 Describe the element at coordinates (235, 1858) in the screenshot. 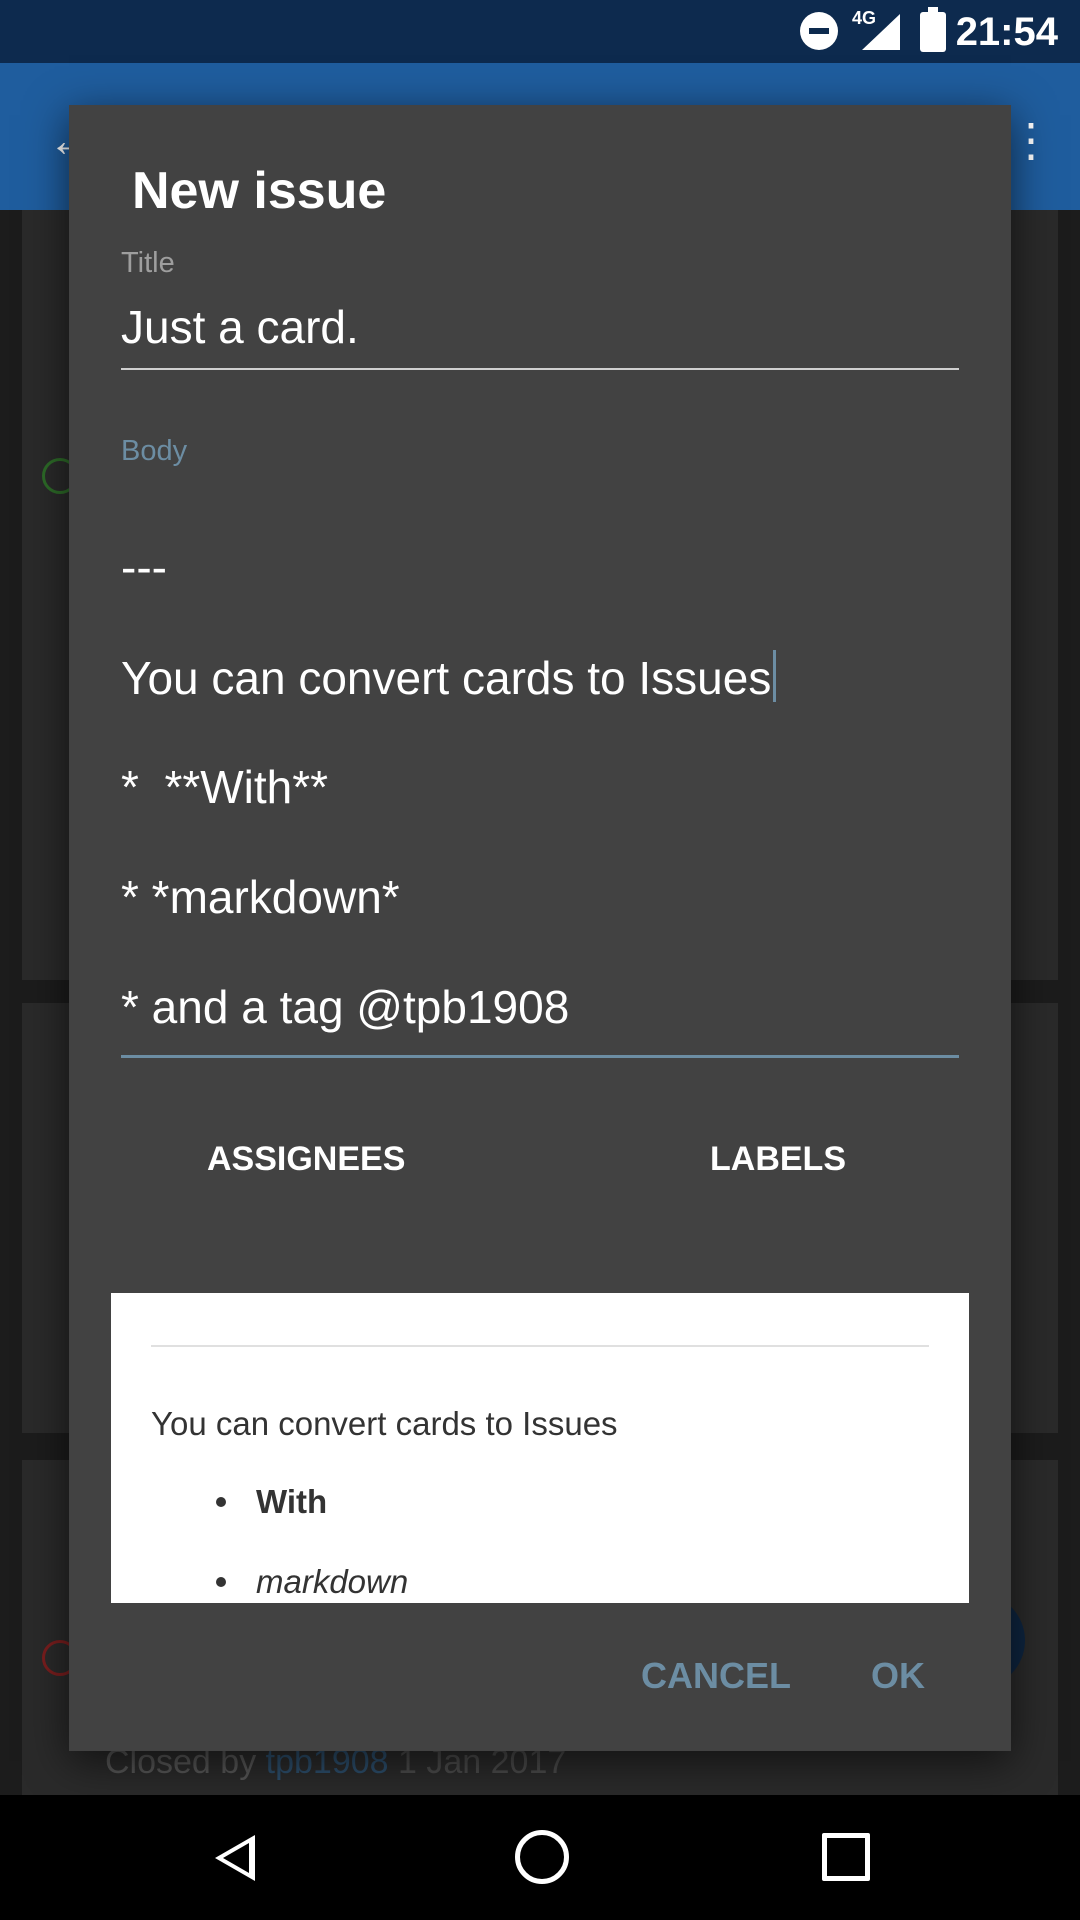

I see `nav-back-icon` at that location.